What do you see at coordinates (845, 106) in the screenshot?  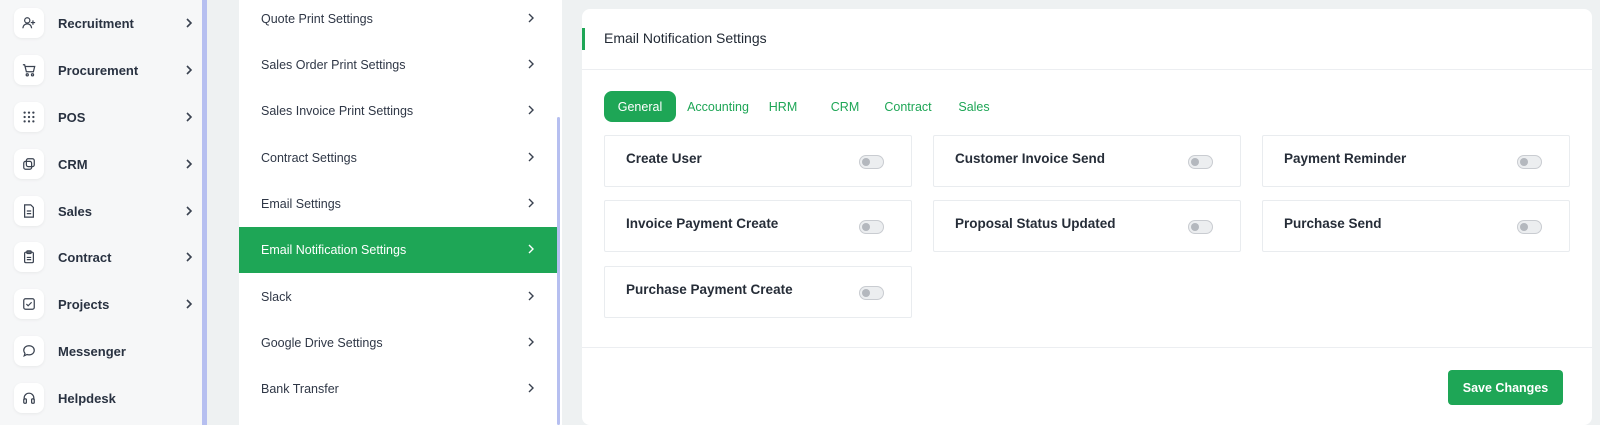 I see `tab-crm: CRM` at bounding box center [845, 106].